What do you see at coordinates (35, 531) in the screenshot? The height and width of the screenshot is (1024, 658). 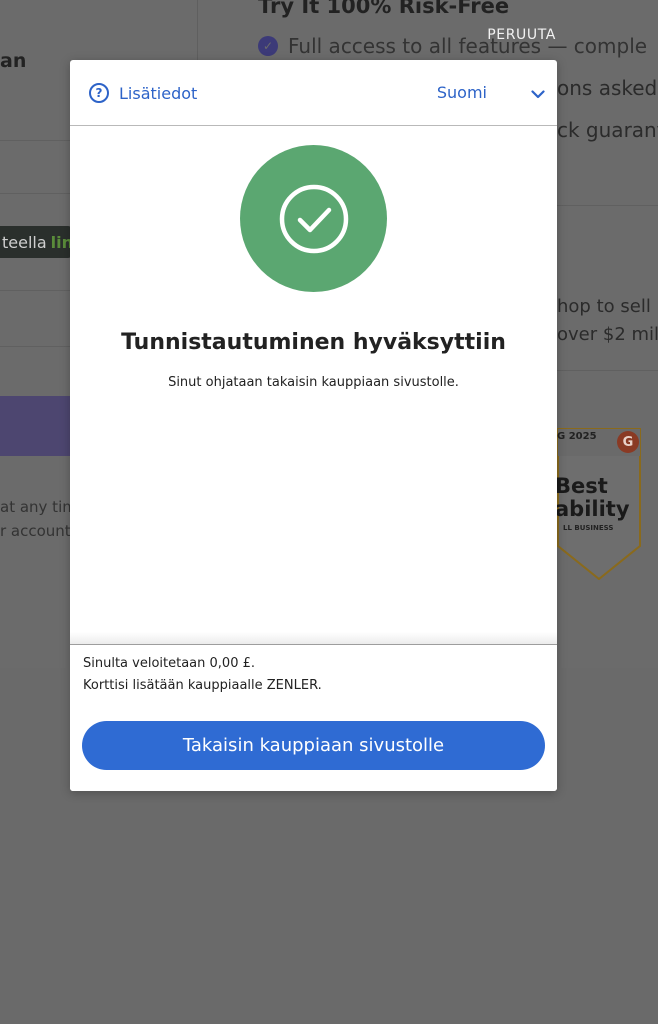 I see `background-note: r account` at bounding box center [35, 531].